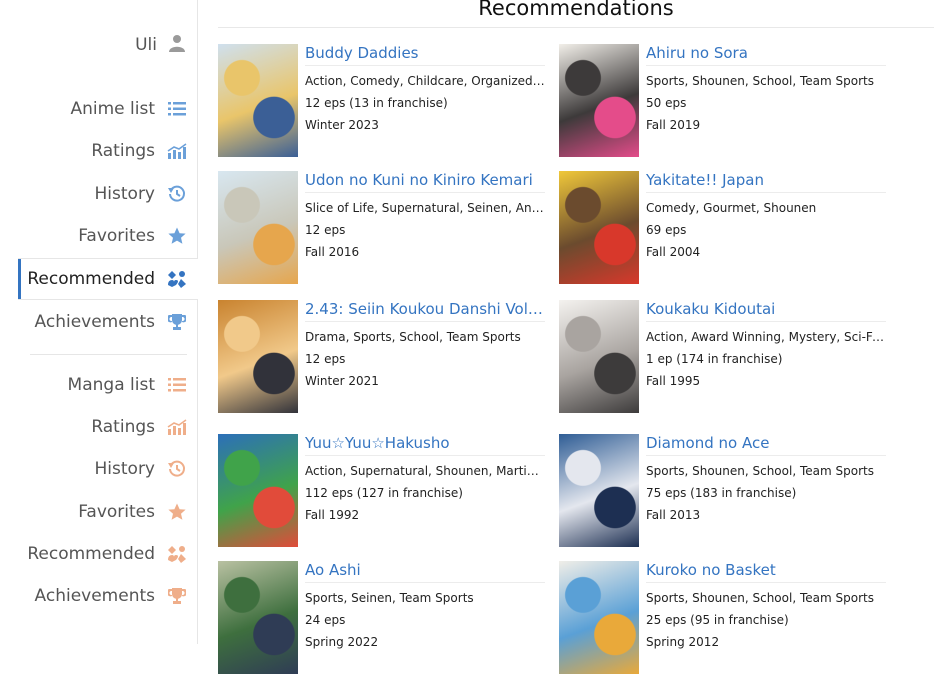 The image size is (934, 676). Describe the element at coordinates (102, 322) in the screenshot. I see `sidebar-item-anime-achievements: Achievements` at that location.